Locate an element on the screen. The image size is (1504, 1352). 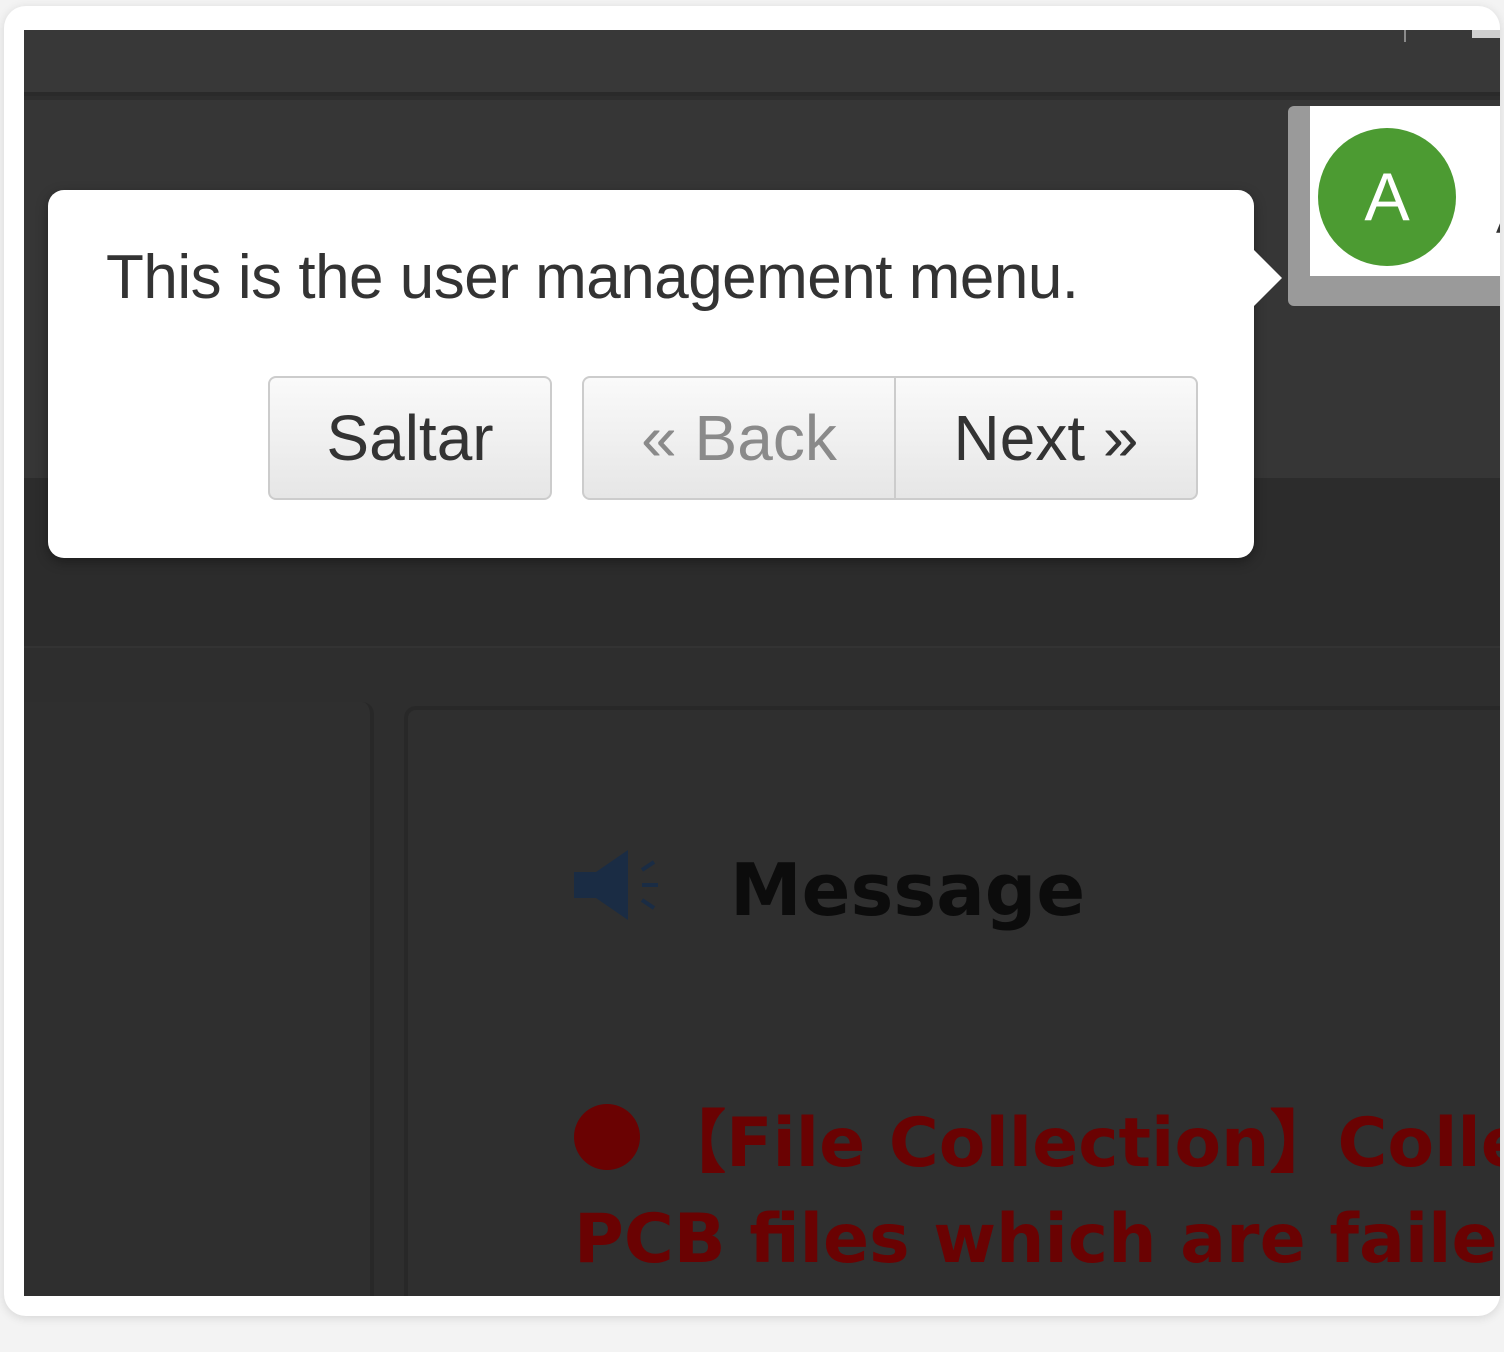
popover-arrow is located at coordinates (1268, 278).